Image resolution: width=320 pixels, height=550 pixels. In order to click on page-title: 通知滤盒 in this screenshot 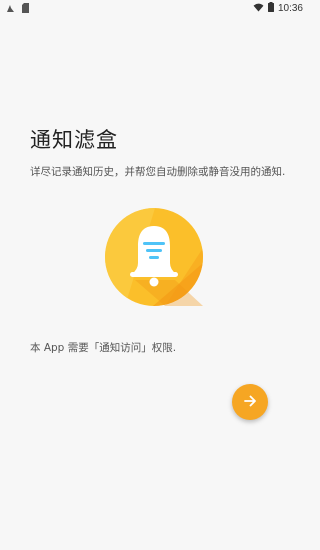, I will do `click(74, 140)`.